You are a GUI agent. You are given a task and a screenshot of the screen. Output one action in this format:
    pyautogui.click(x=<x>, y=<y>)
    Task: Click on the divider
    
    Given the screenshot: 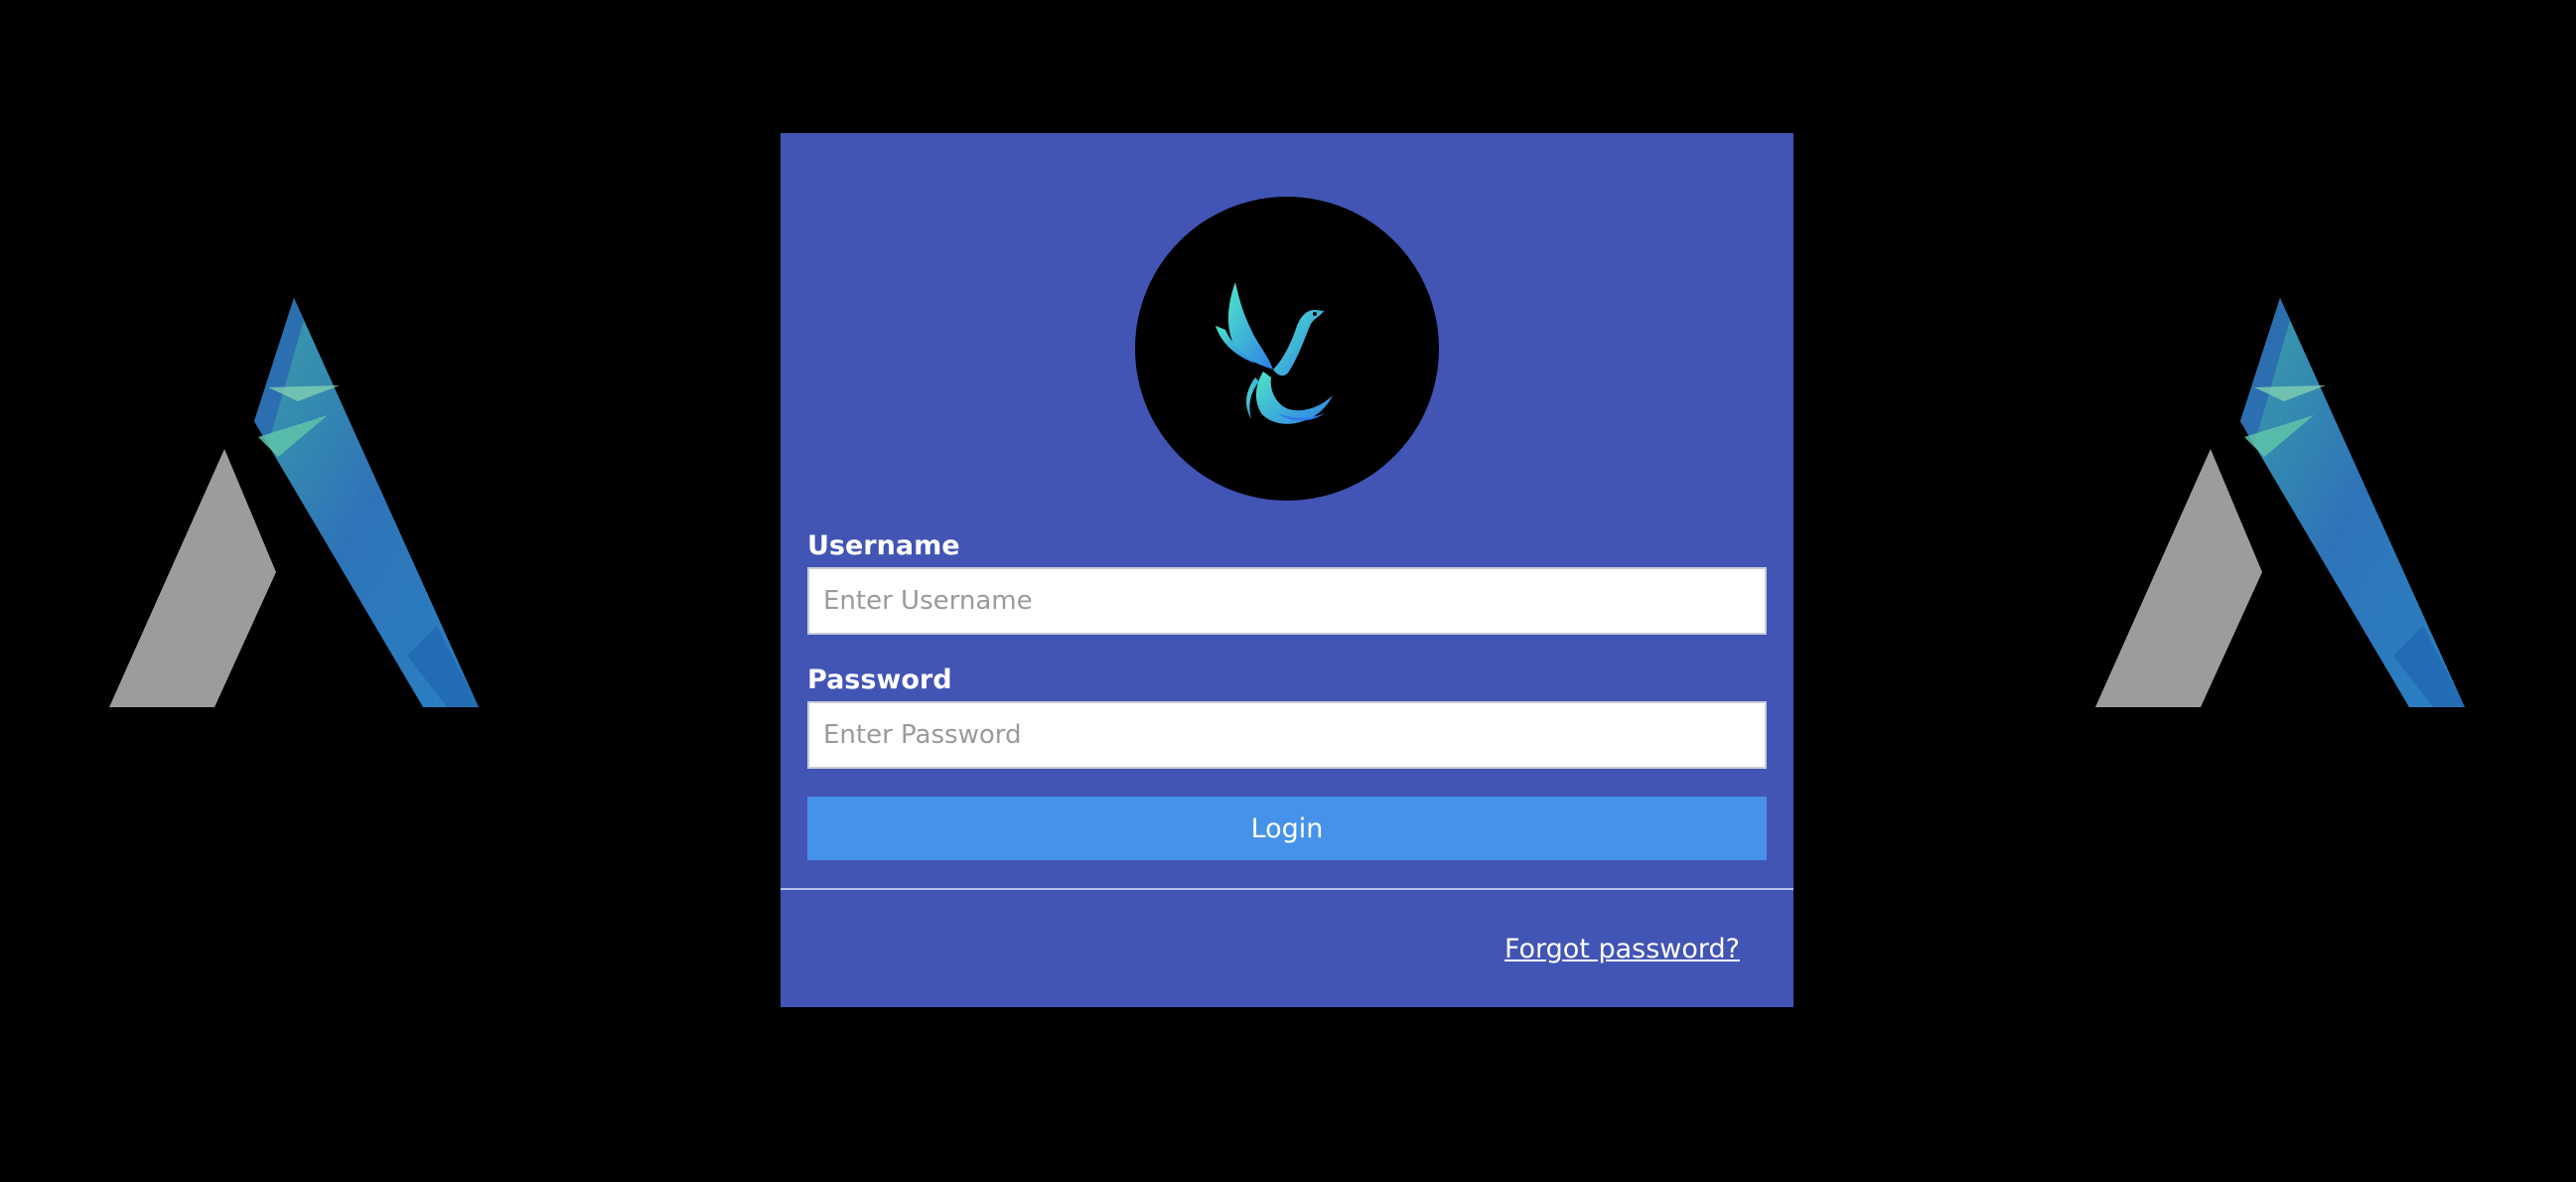 What is the action you would take?
    pyautogui.click(x=1287, y=889)
    